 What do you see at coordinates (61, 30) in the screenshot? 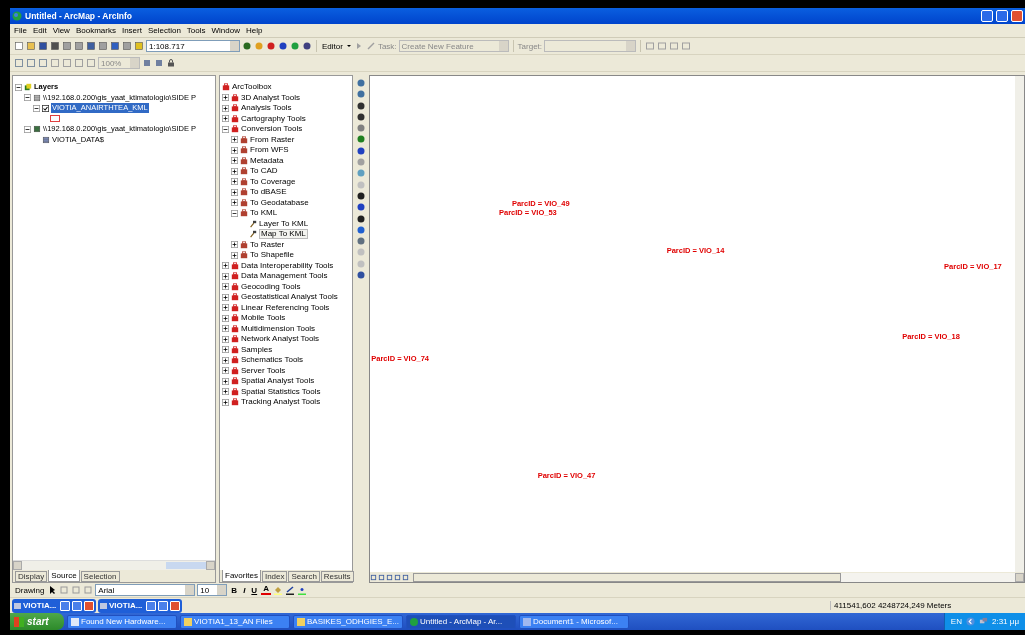
I see `menu-item: View` at bounding box center [61, 30].